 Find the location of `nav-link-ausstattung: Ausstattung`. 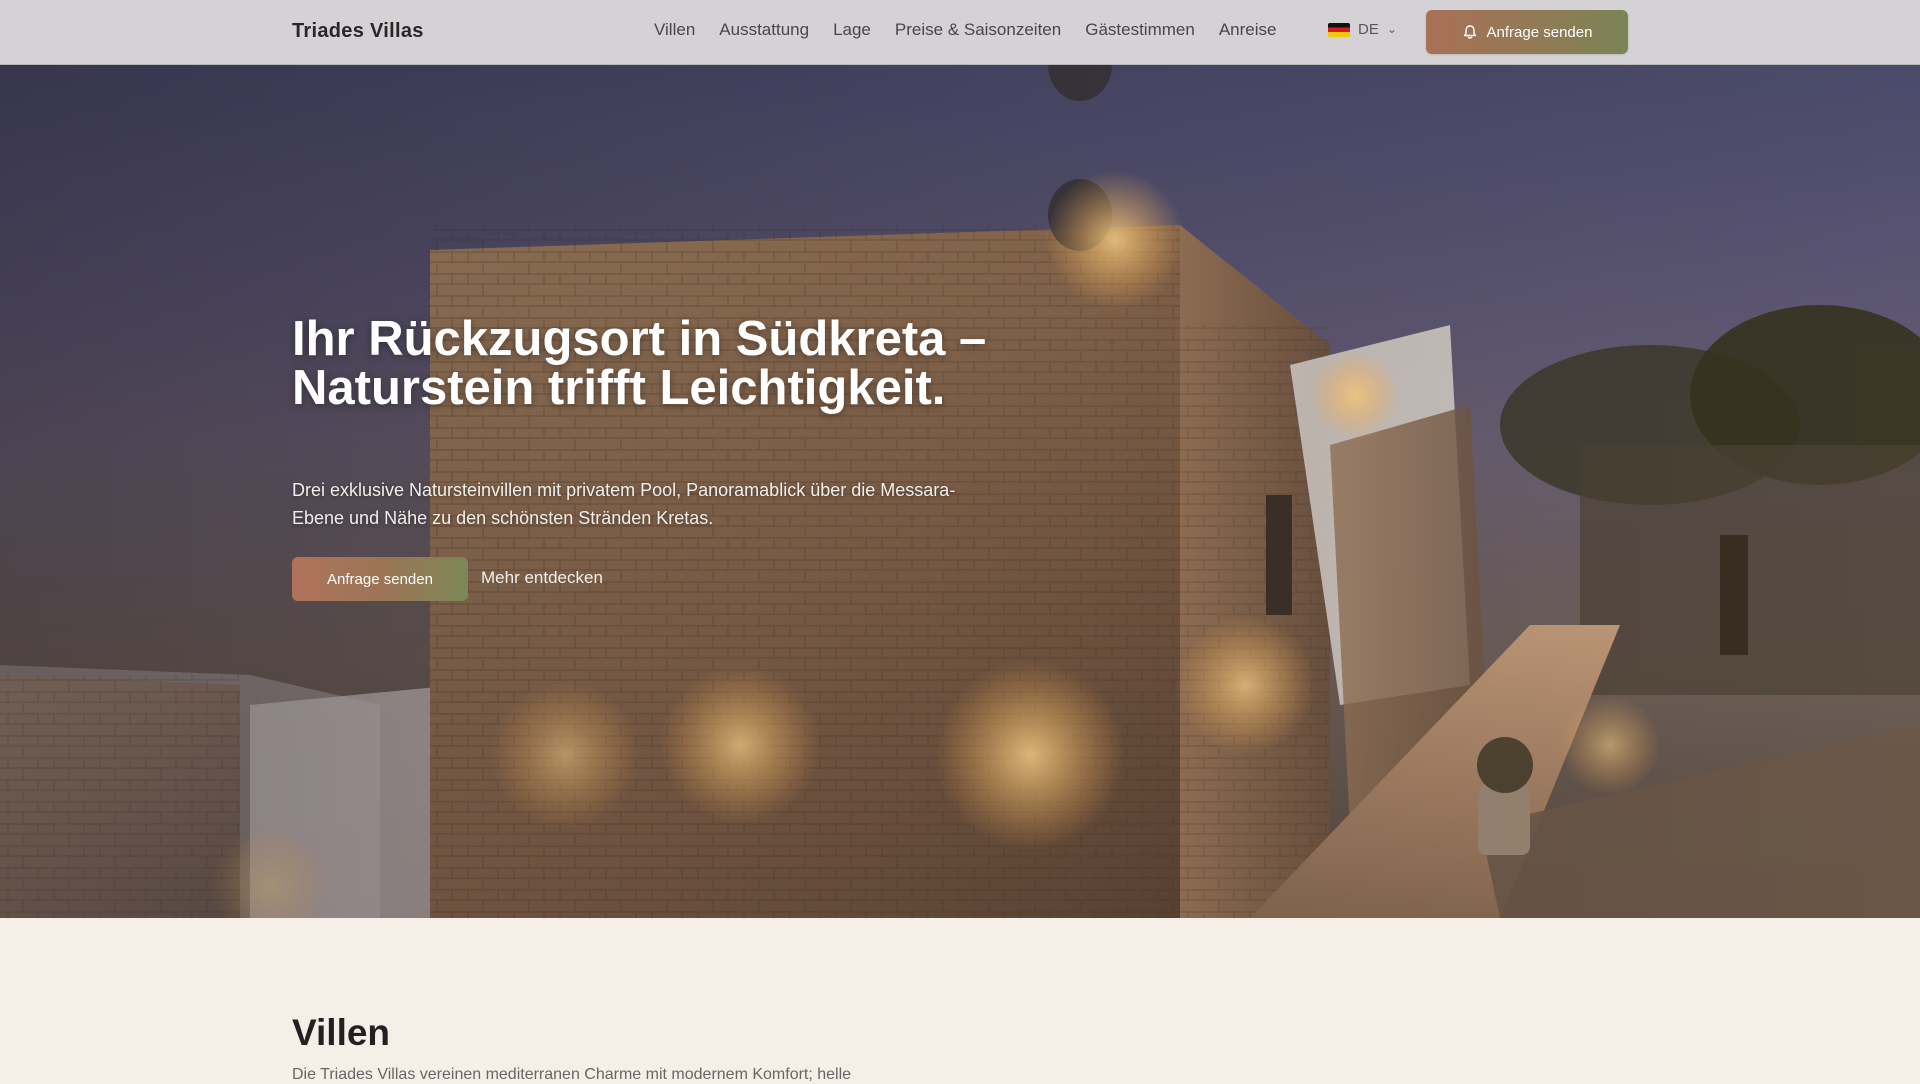

nav-link-ausstattung: Ausstattung is located at coordinates (764, 30).